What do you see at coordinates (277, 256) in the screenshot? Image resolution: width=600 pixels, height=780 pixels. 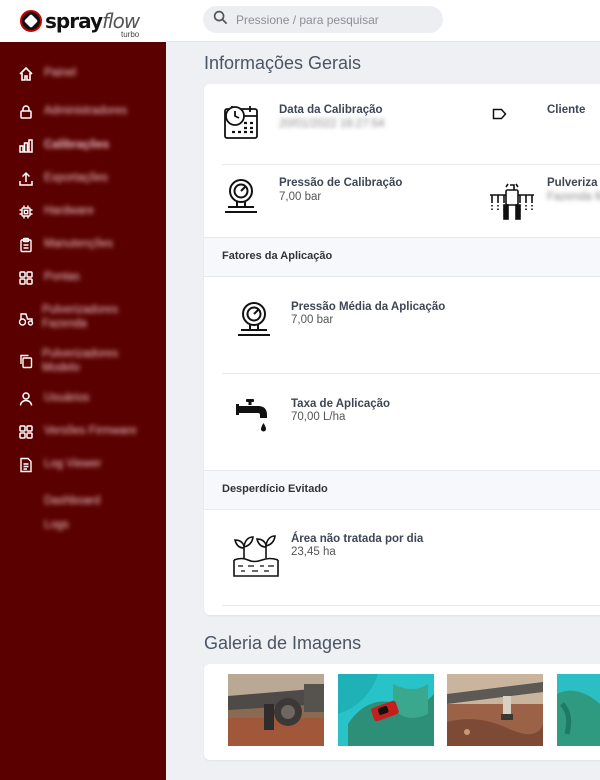 I see `application-factors-title: Fatores da Aplicação` at bounding box center [277, 256].